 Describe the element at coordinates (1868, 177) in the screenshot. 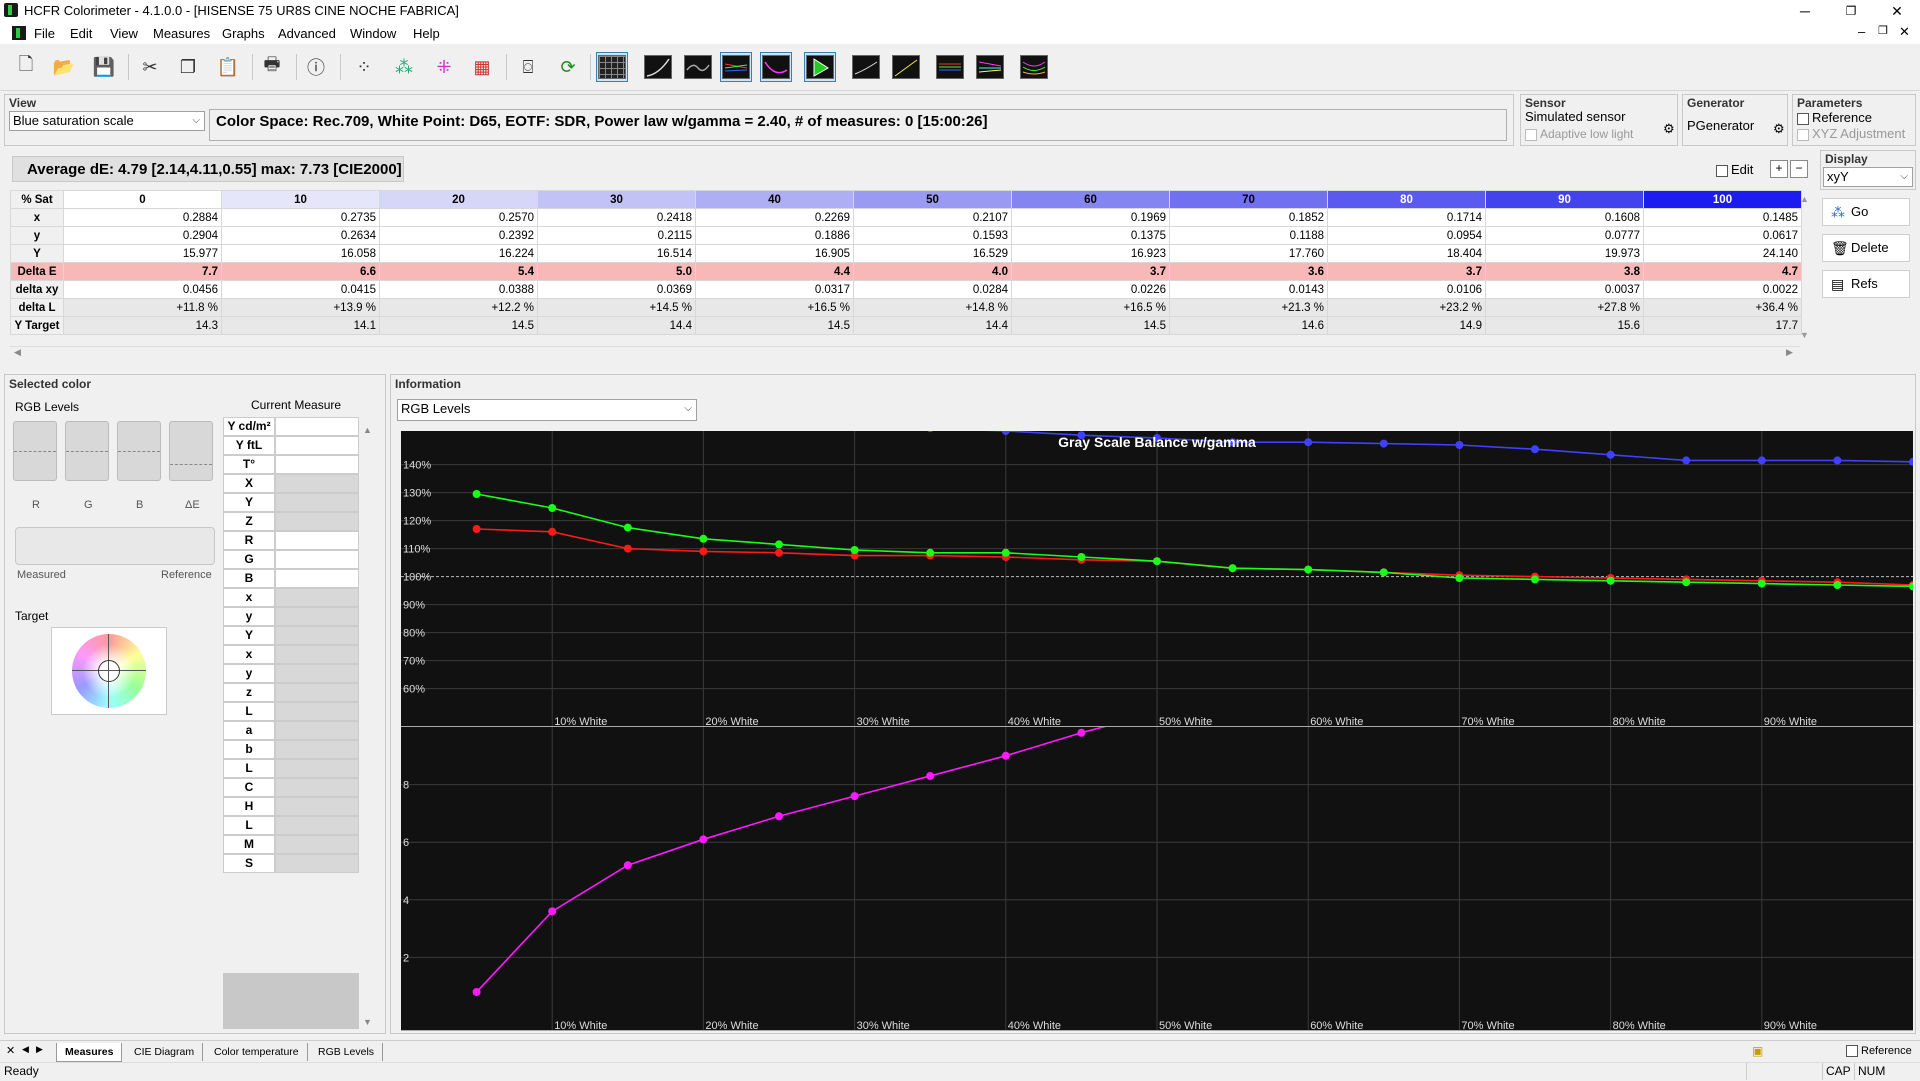

I see `display-select: xyY ⌵` at that location.